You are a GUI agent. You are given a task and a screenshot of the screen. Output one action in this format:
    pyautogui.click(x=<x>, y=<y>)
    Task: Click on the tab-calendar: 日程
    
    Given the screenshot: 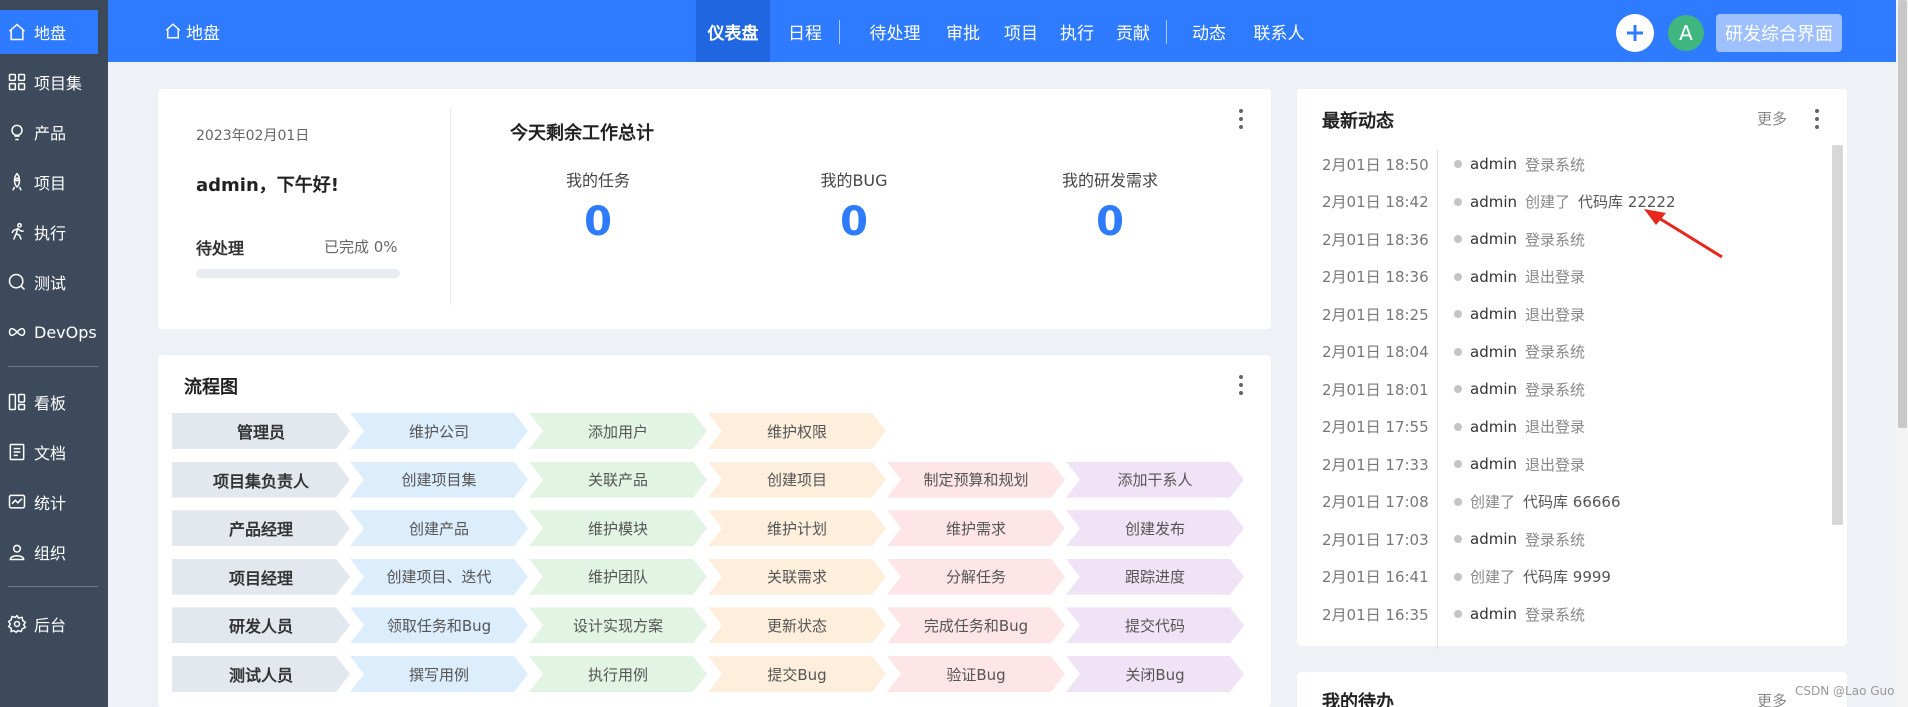 What is the action you would take?
    pyautogui.click(x=805, y=31)
    